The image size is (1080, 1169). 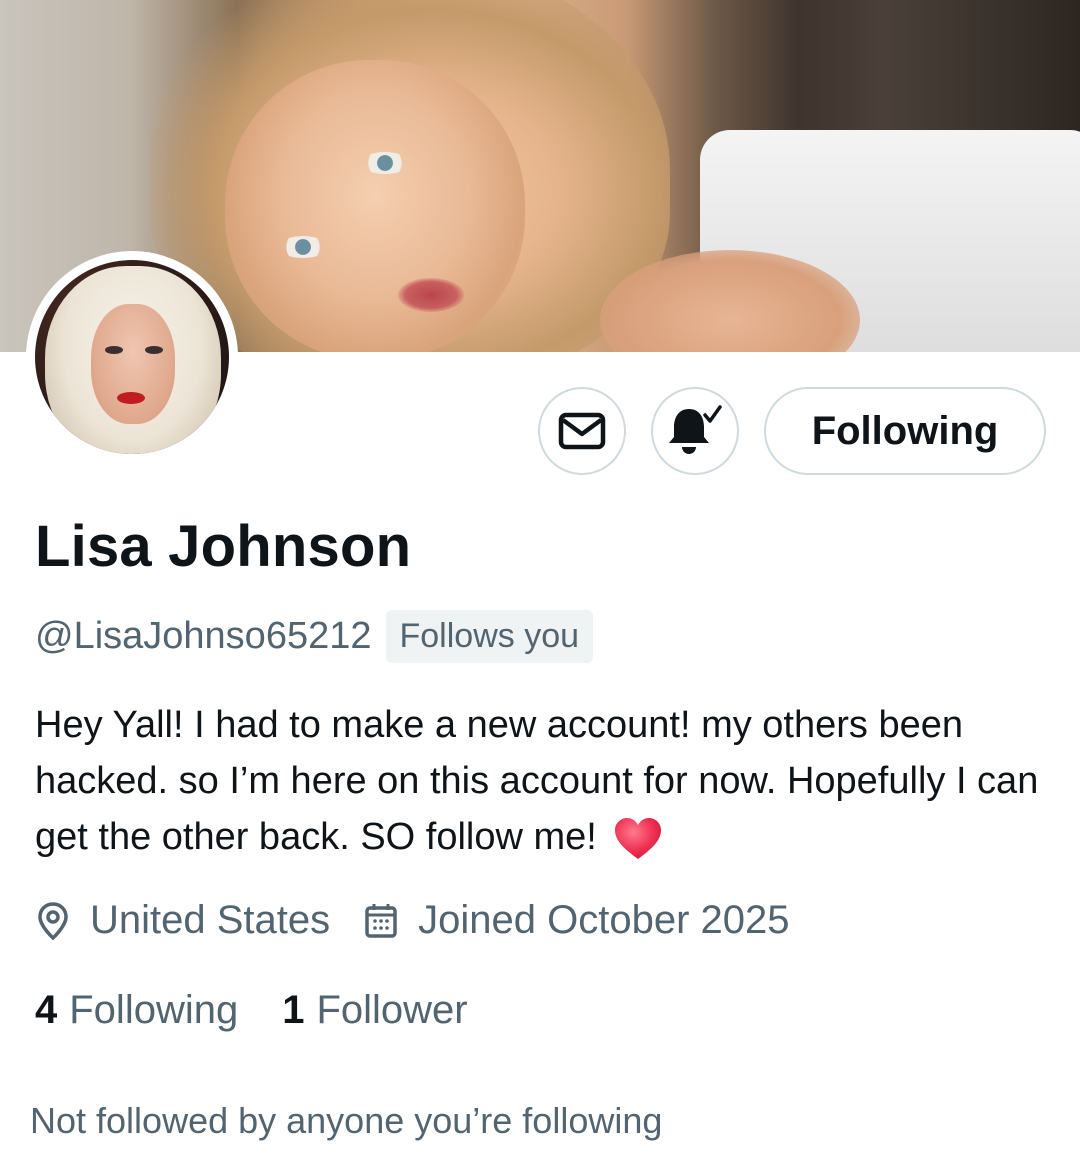 What do you see at coordinates (154, 350) in the screenshot?
I see `avatar-eye-right` at bounding box center [154, 350].